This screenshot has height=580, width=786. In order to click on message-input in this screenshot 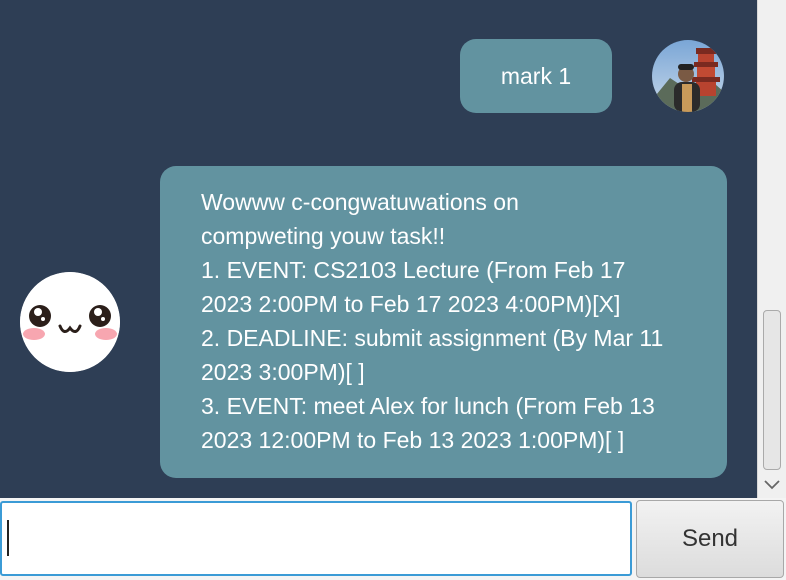, I will do `click(316, 538)`.